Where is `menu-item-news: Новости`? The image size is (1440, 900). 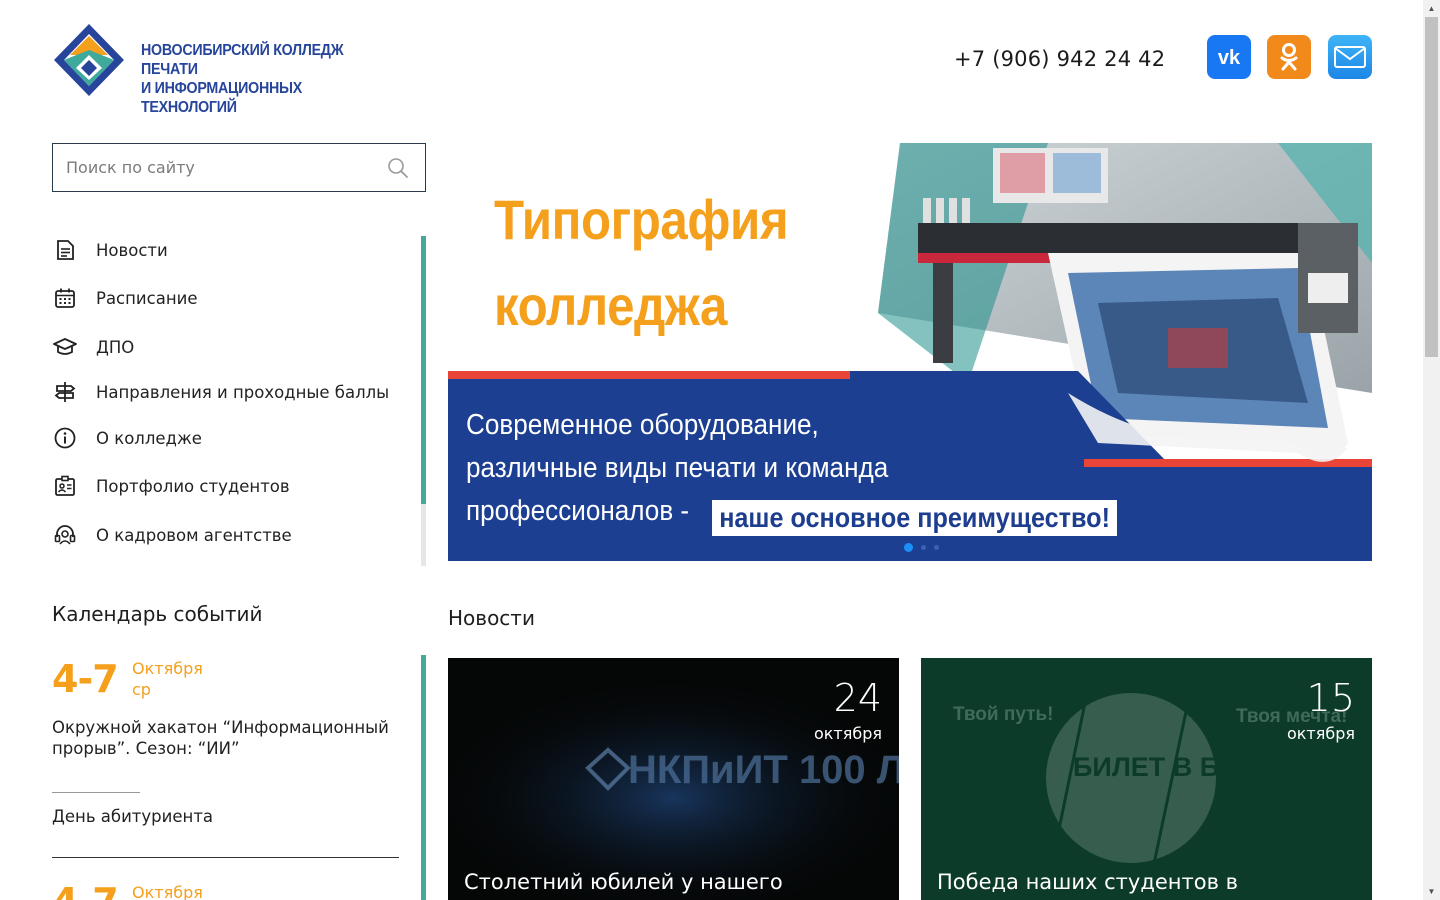
menu-item-news: Новости is located at coordinates (110, 250).